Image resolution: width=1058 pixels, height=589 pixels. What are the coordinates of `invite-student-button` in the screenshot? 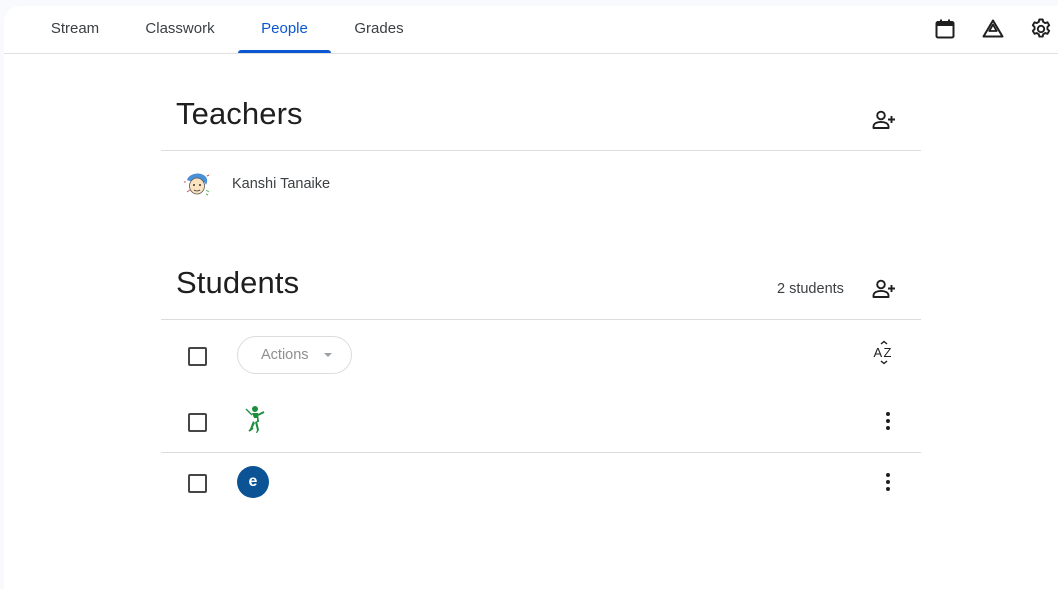 It's located at (884, 289).